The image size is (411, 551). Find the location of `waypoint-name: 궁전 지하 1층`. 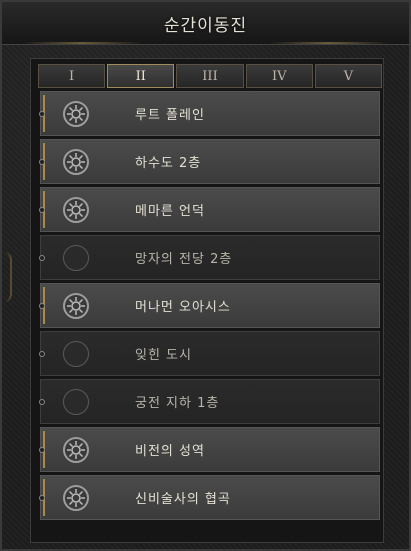

waypoint-name: 궁전 지하 1층 is located at coordinates (177, 403).